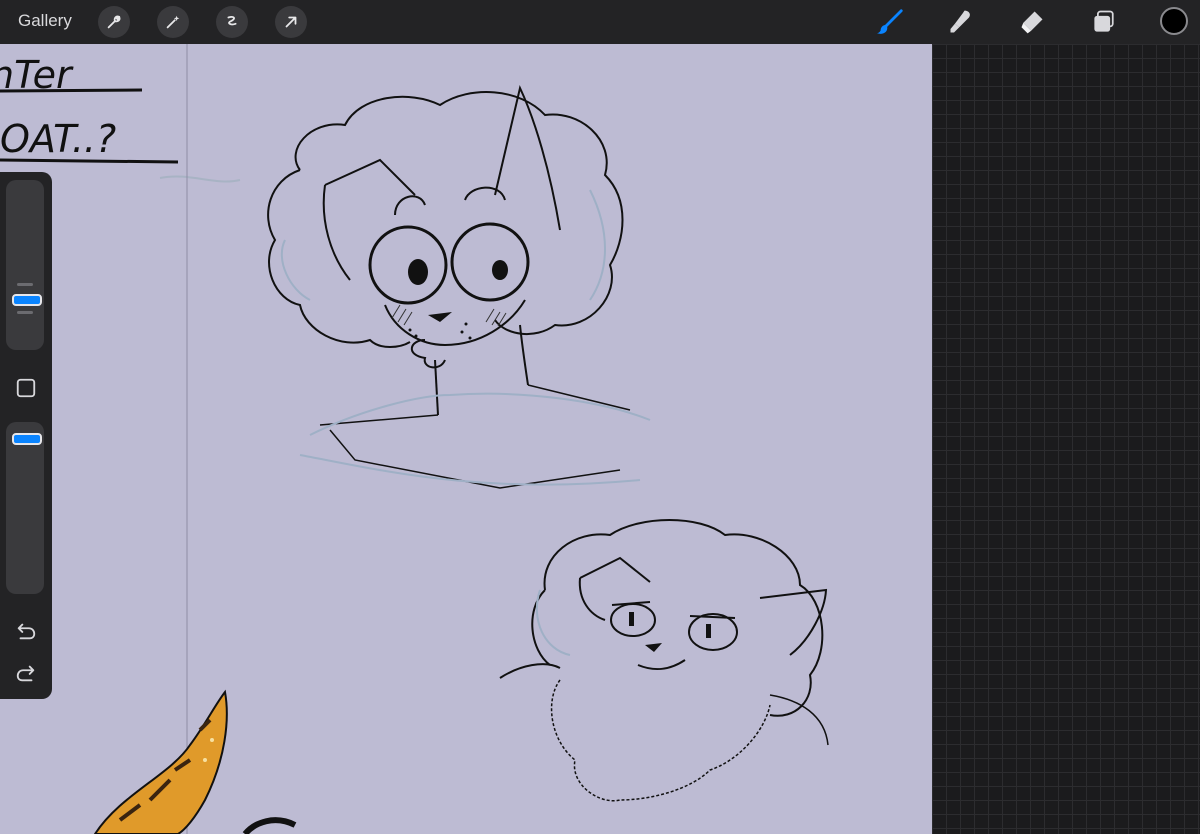  What do you see at coordinates (26, 631) in the screenshot?
I see `undo-icon` at bounding box center [26, 631].